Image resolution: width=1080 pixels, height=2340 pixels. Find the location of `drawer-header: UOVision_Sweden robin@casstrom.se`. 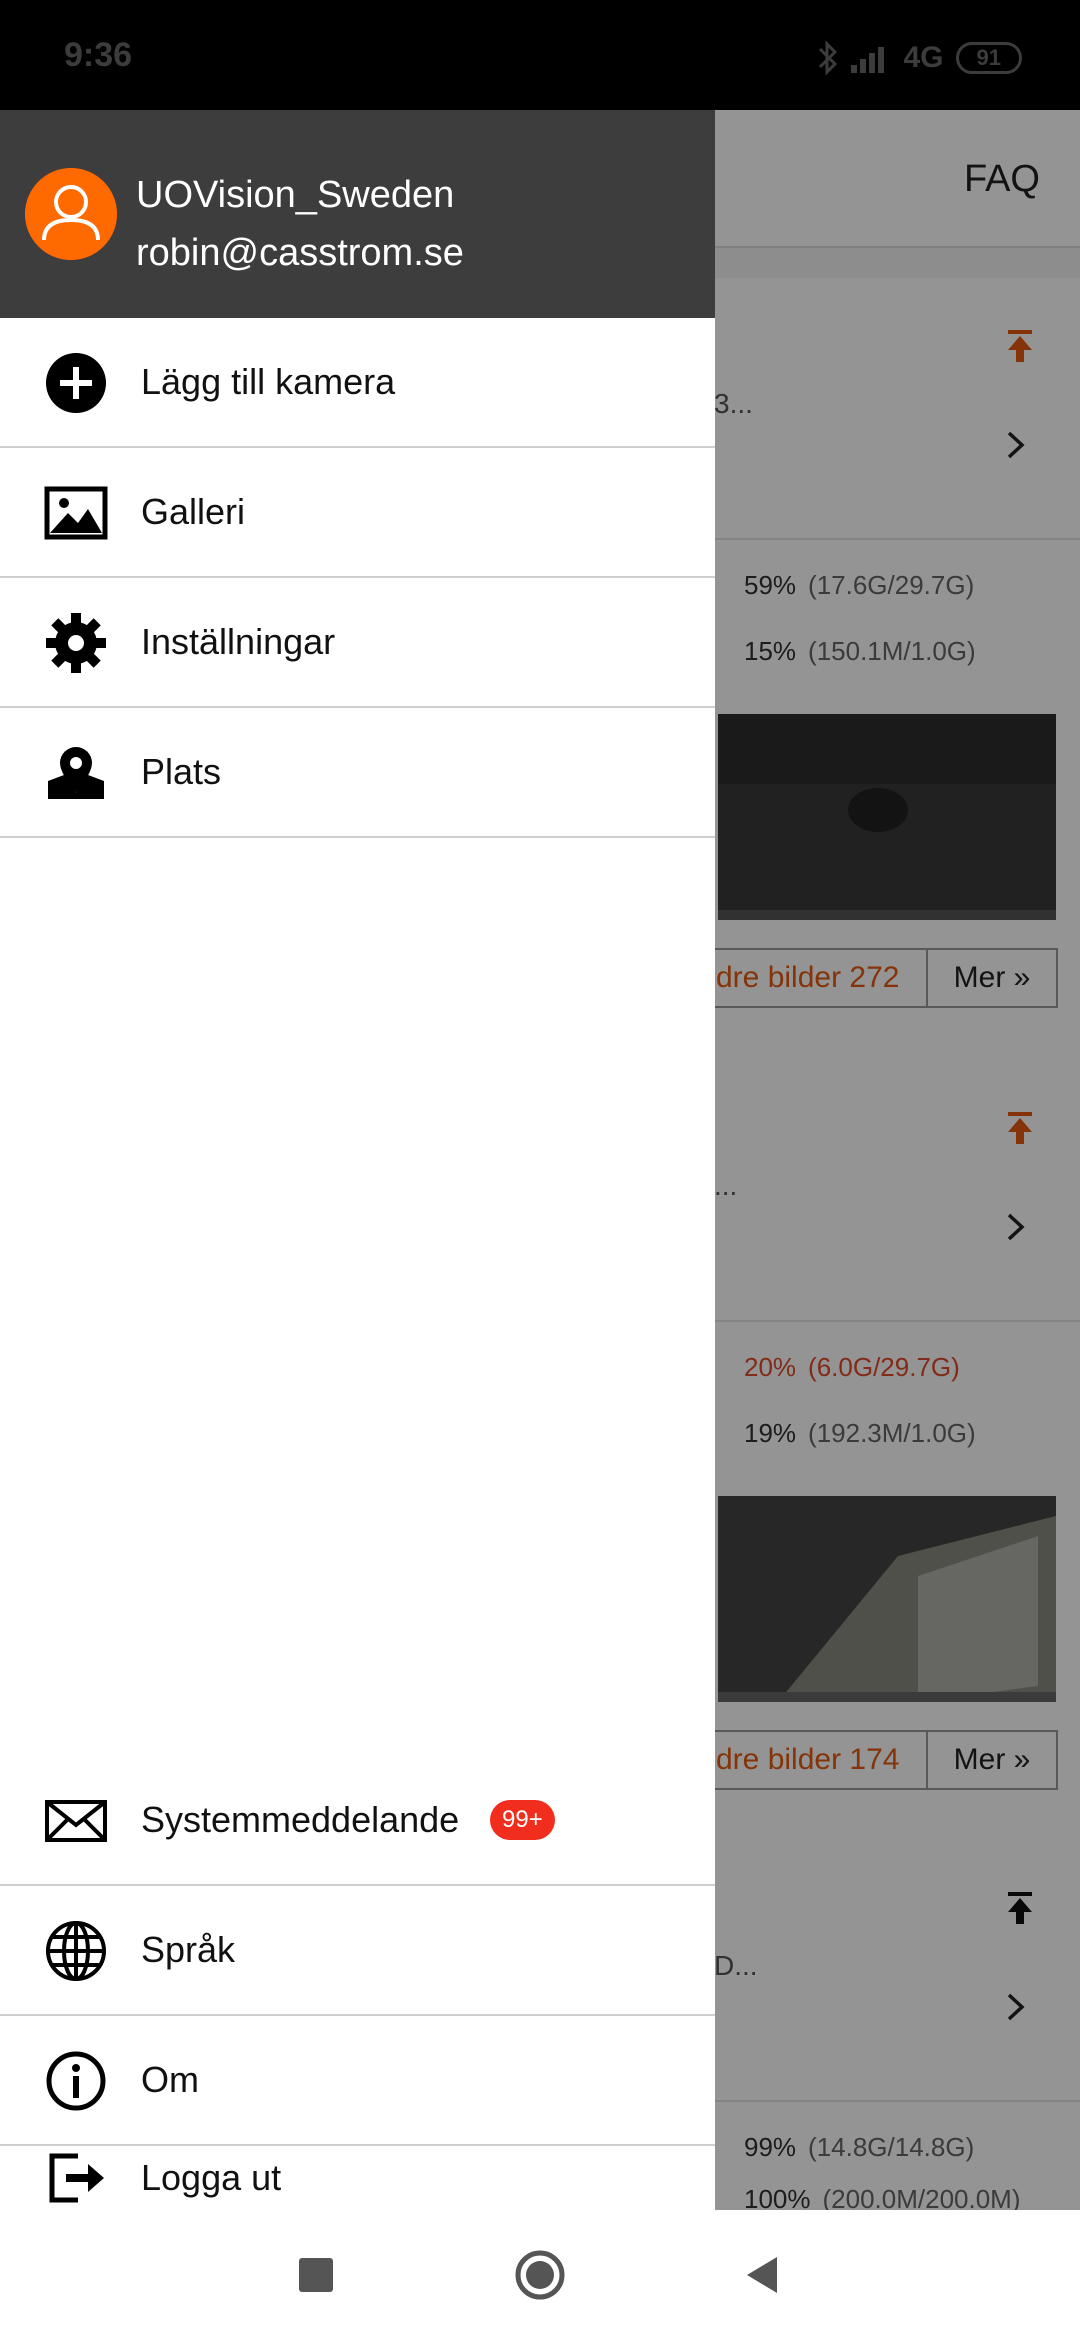

drawer-header: UOVision_Sweden robin@casstrom.se is located at coordinates (357, 214).